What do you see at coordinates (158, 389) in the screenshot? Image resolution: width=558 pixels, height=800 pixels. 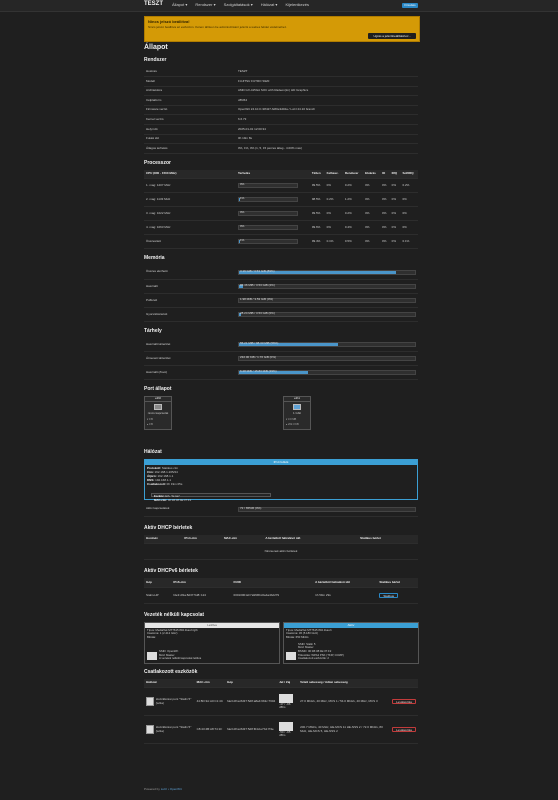 I see `ports-heading: Port állapot` at bounding box center [158, 389].